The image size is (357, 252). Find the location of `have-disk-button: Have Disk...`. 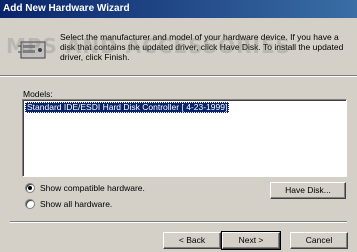

have-disk-button: Have Disk... is located at coordinates (308, 190).